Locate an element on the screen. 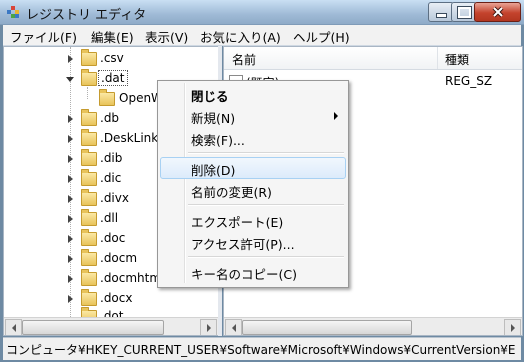  tree-item-dot: .dot is located at coordinates (111, 312).